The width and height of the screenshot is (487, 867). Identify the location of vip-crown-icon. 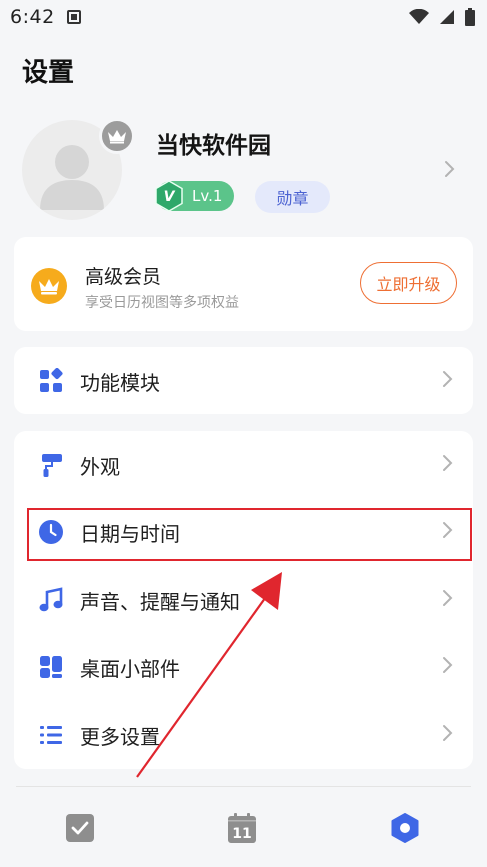
(49, 286).